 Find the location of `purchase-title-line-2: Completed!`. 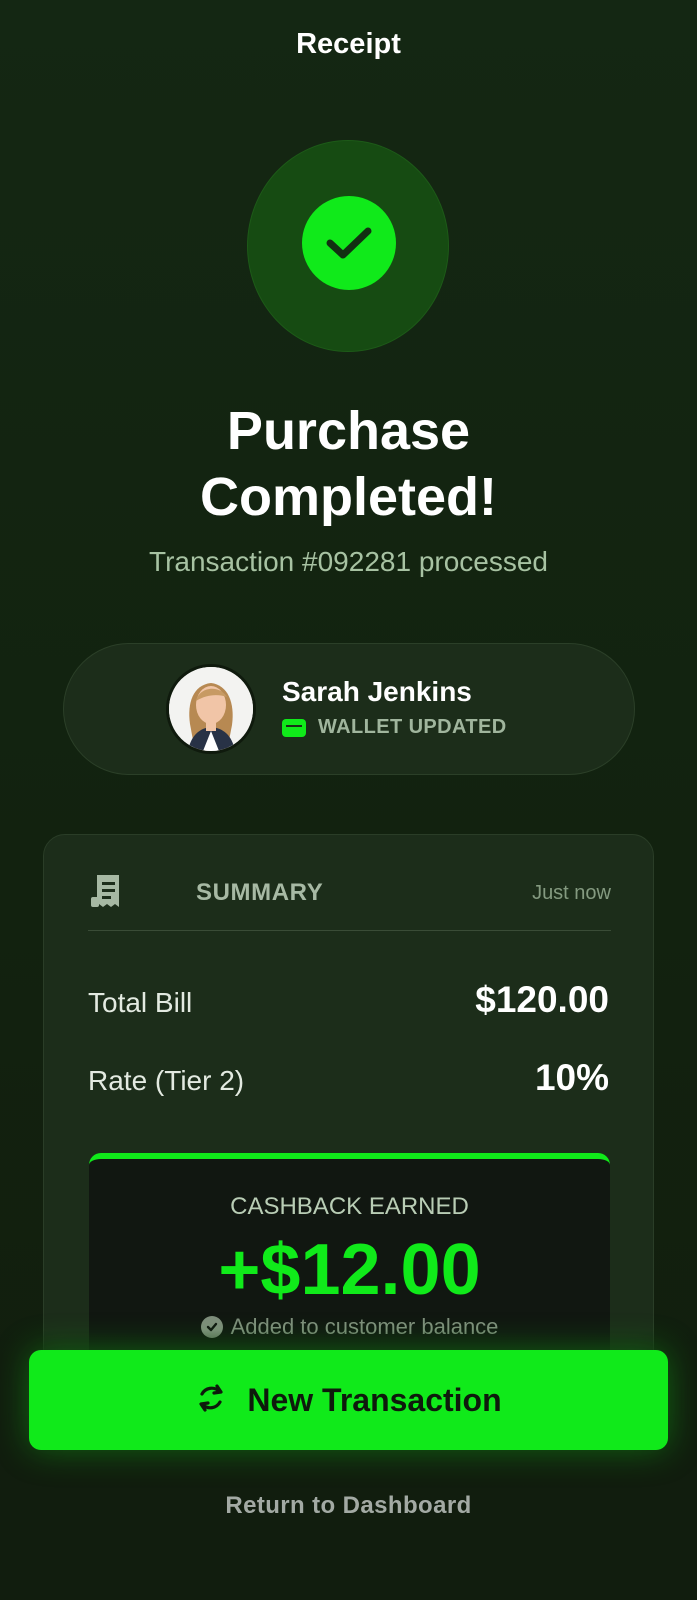

purchase-title-line-2: Completed! is located at coordinates (348, 497).